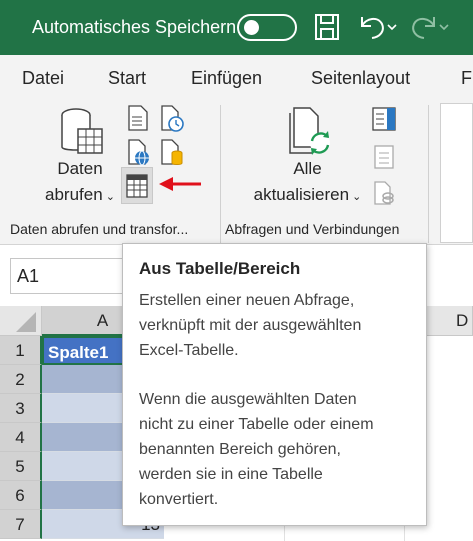 The image size is (473, 541). I want to click on tooltip-text-line: nicht zu einer Tabelle oder einem, so click(256, 424).